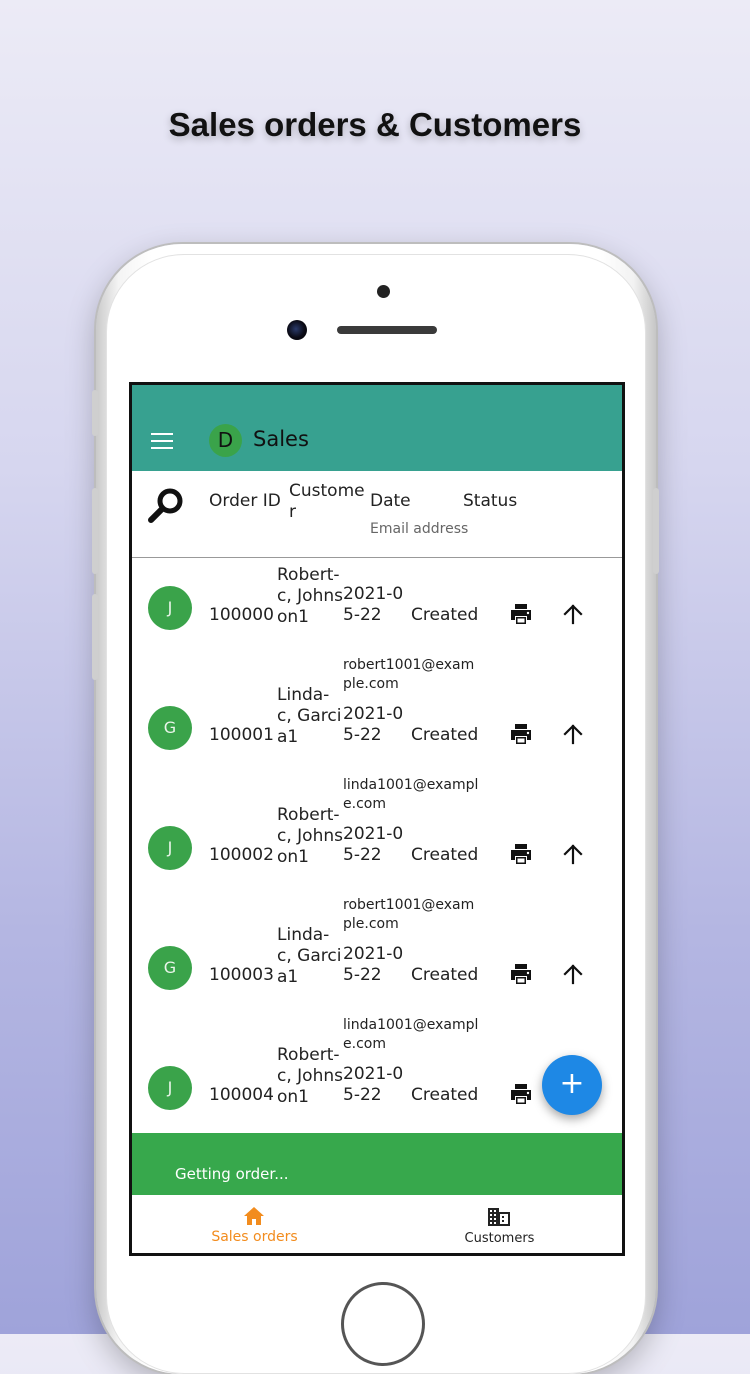 This screenshot has width=750, height=1374. I want to click on mute-switch, so click(95, 413).